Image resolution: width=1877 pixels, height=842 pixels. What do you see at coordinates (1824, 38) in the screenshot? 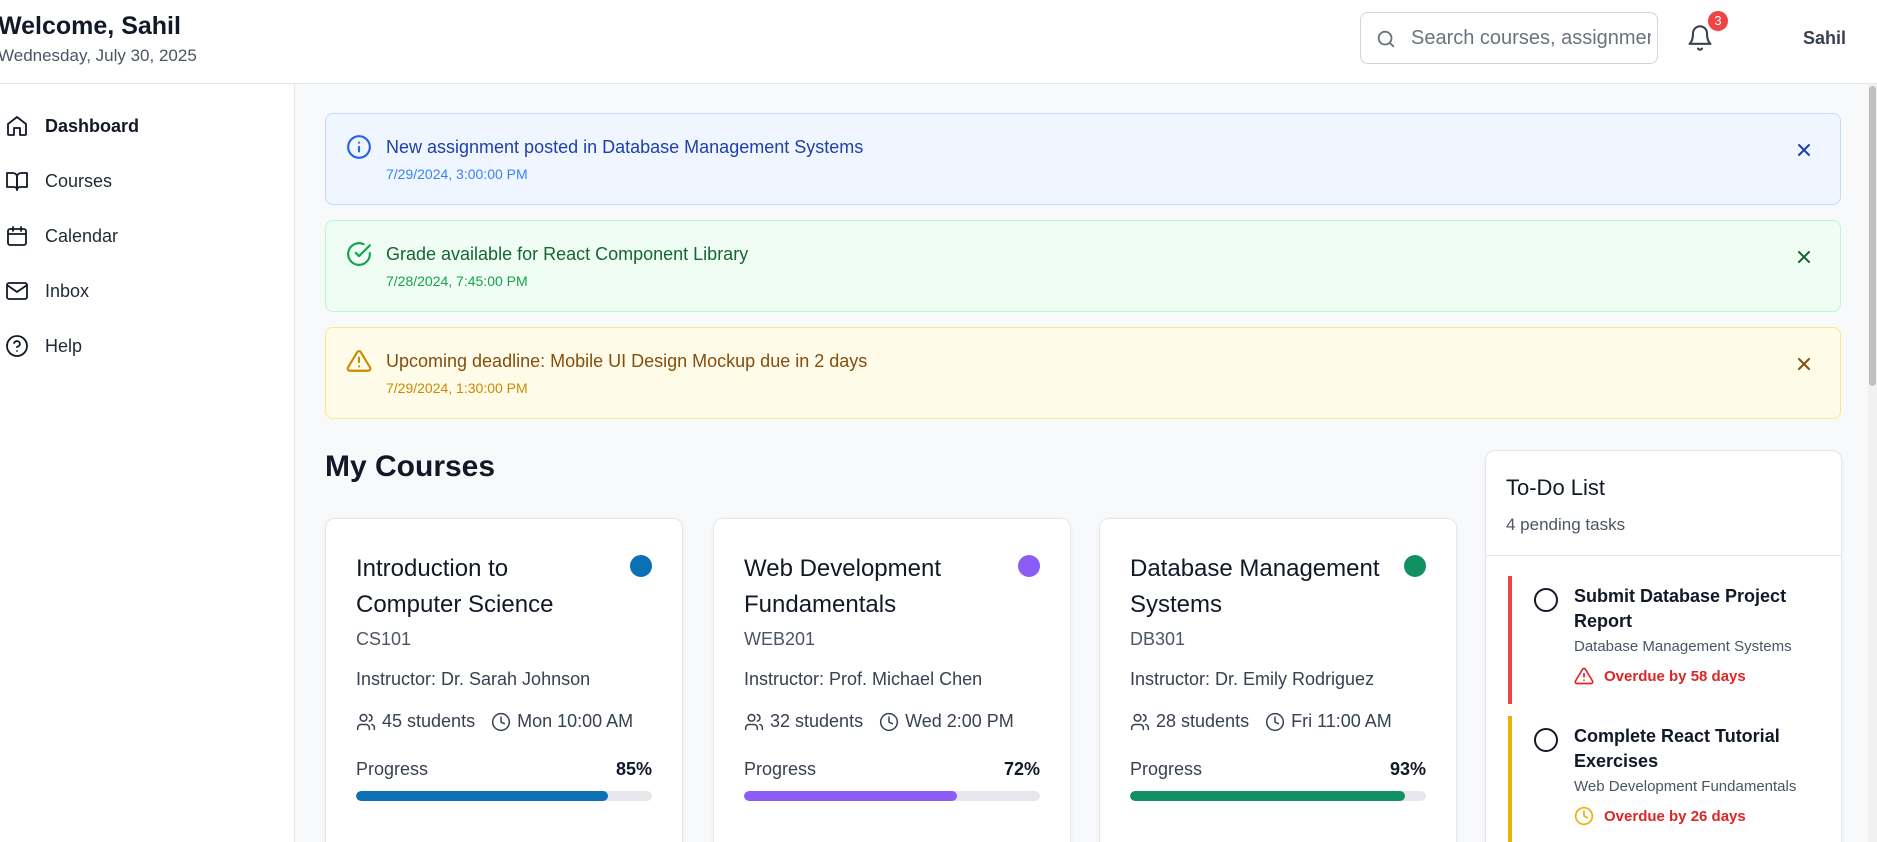
I see `user-menu: Sahil` at bounding box center [1824, 38].